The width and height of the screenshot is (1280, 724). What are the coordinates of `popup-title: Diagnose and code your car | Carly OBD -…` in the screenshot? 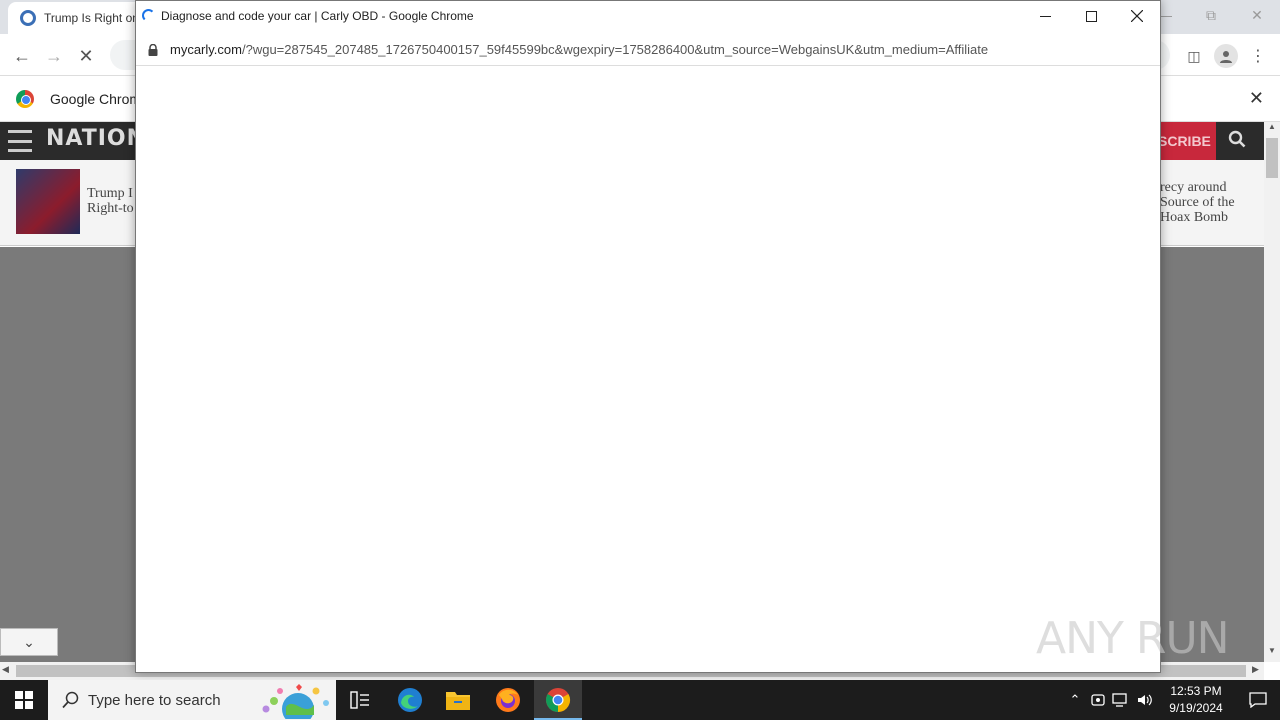 It's located at (317, 16).